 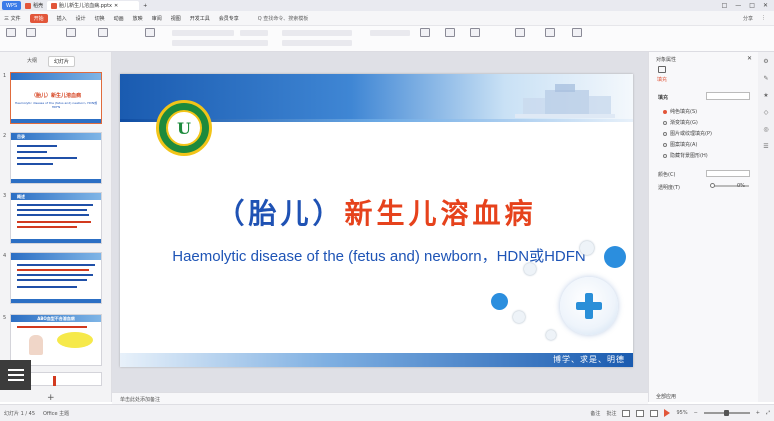 What do you see at coordinates (712, 185) in the screenshot?
I see `transparency-slider-handle` at bounding box center [712, 185].